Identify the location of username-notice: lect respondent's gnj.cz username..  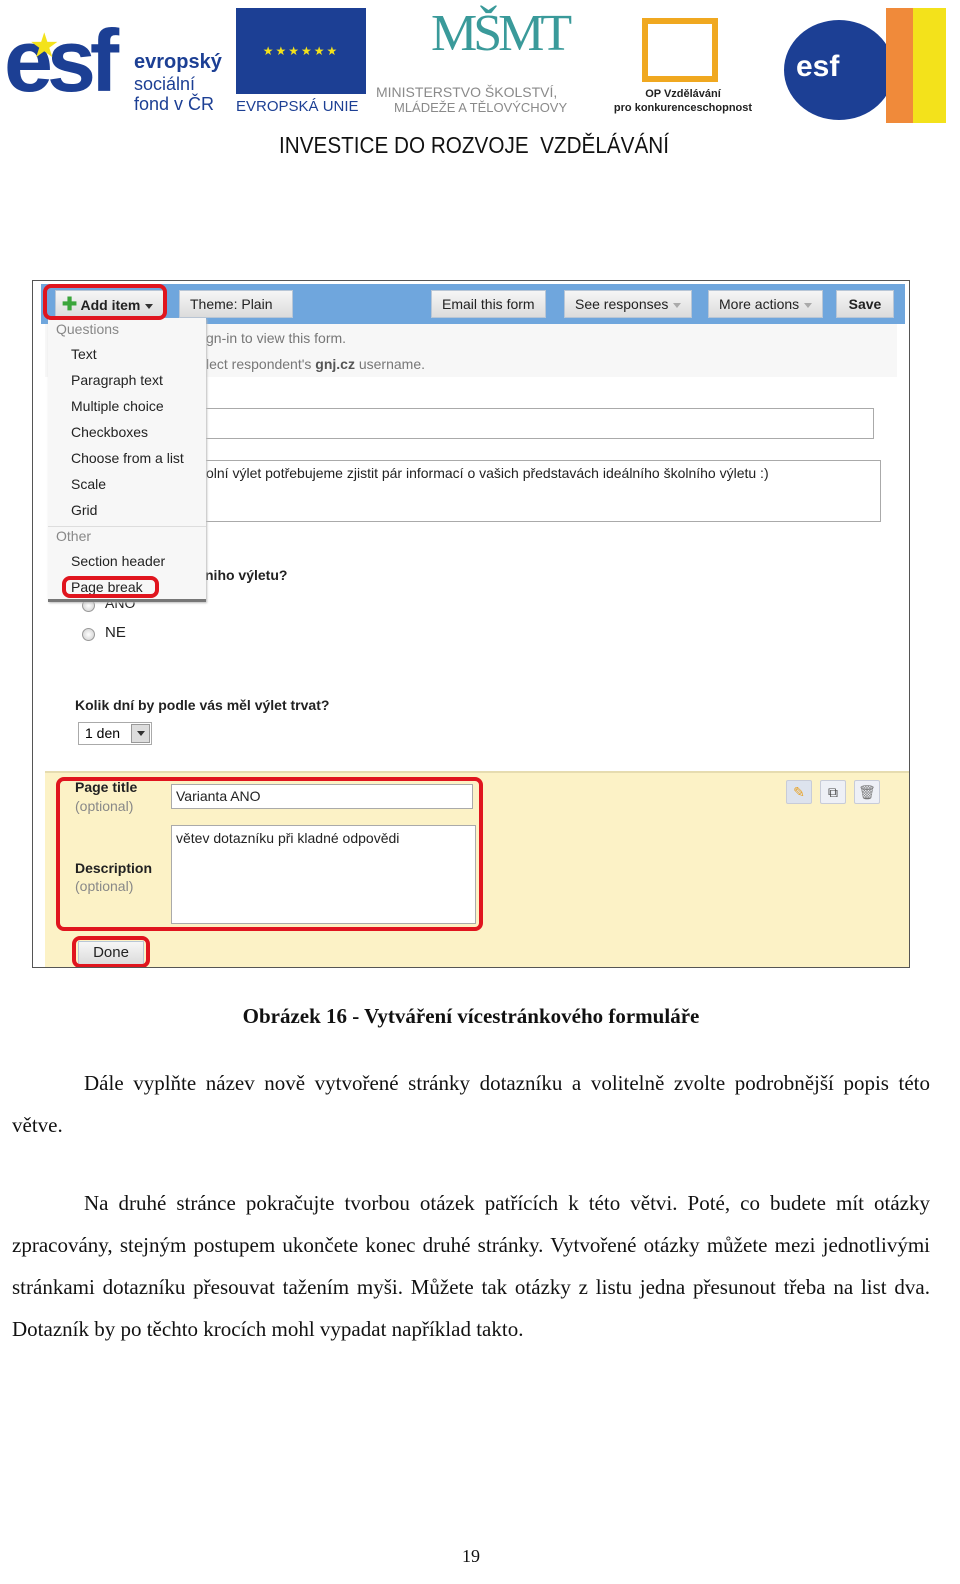
(316, 364).